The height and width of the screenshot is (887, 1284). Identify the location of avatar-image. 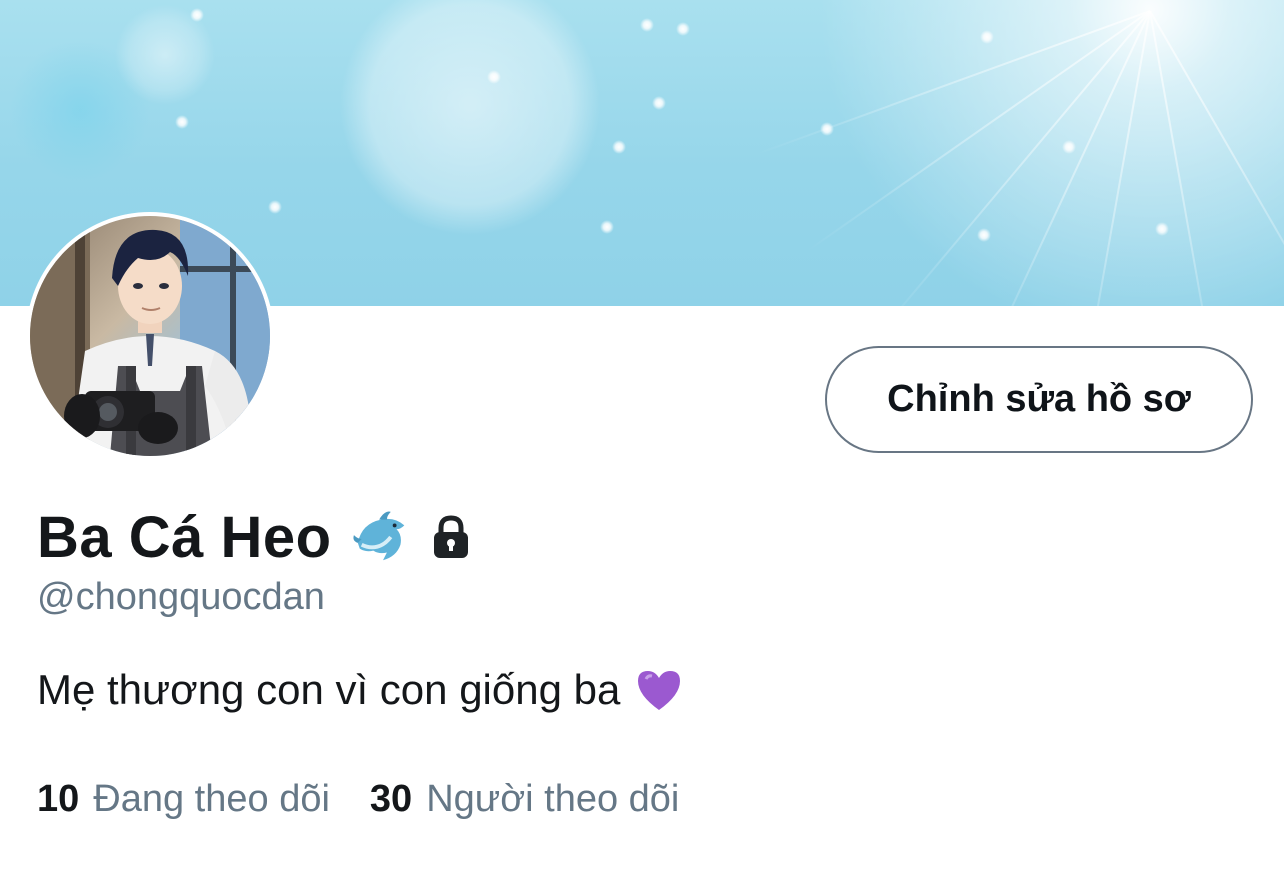
(150, 336).